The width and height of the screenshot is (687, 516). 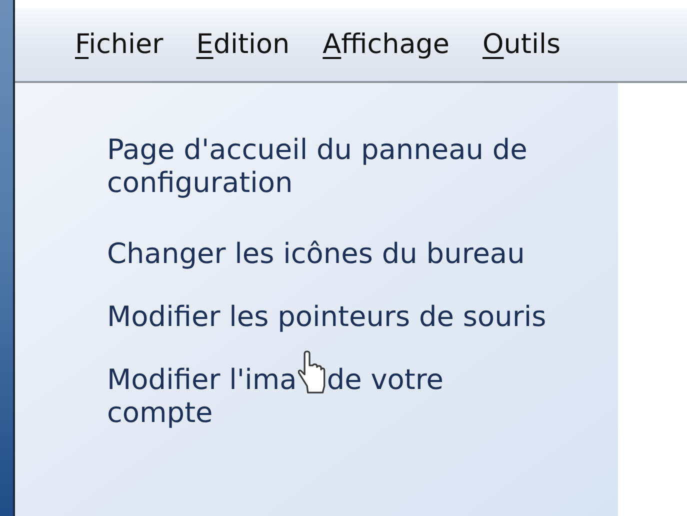 What do you see at coordinates (521, 44) in the screenshot?
I see `menu-item: Outils` at bounding box center [521, 44].